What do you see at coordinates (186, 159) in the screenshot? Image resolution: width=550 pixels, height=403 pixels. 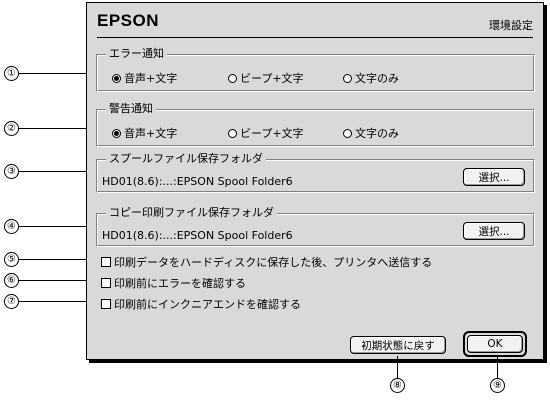 I see `group-label: スプールファイル保存フォルダ` at bounding box center [186, 159].